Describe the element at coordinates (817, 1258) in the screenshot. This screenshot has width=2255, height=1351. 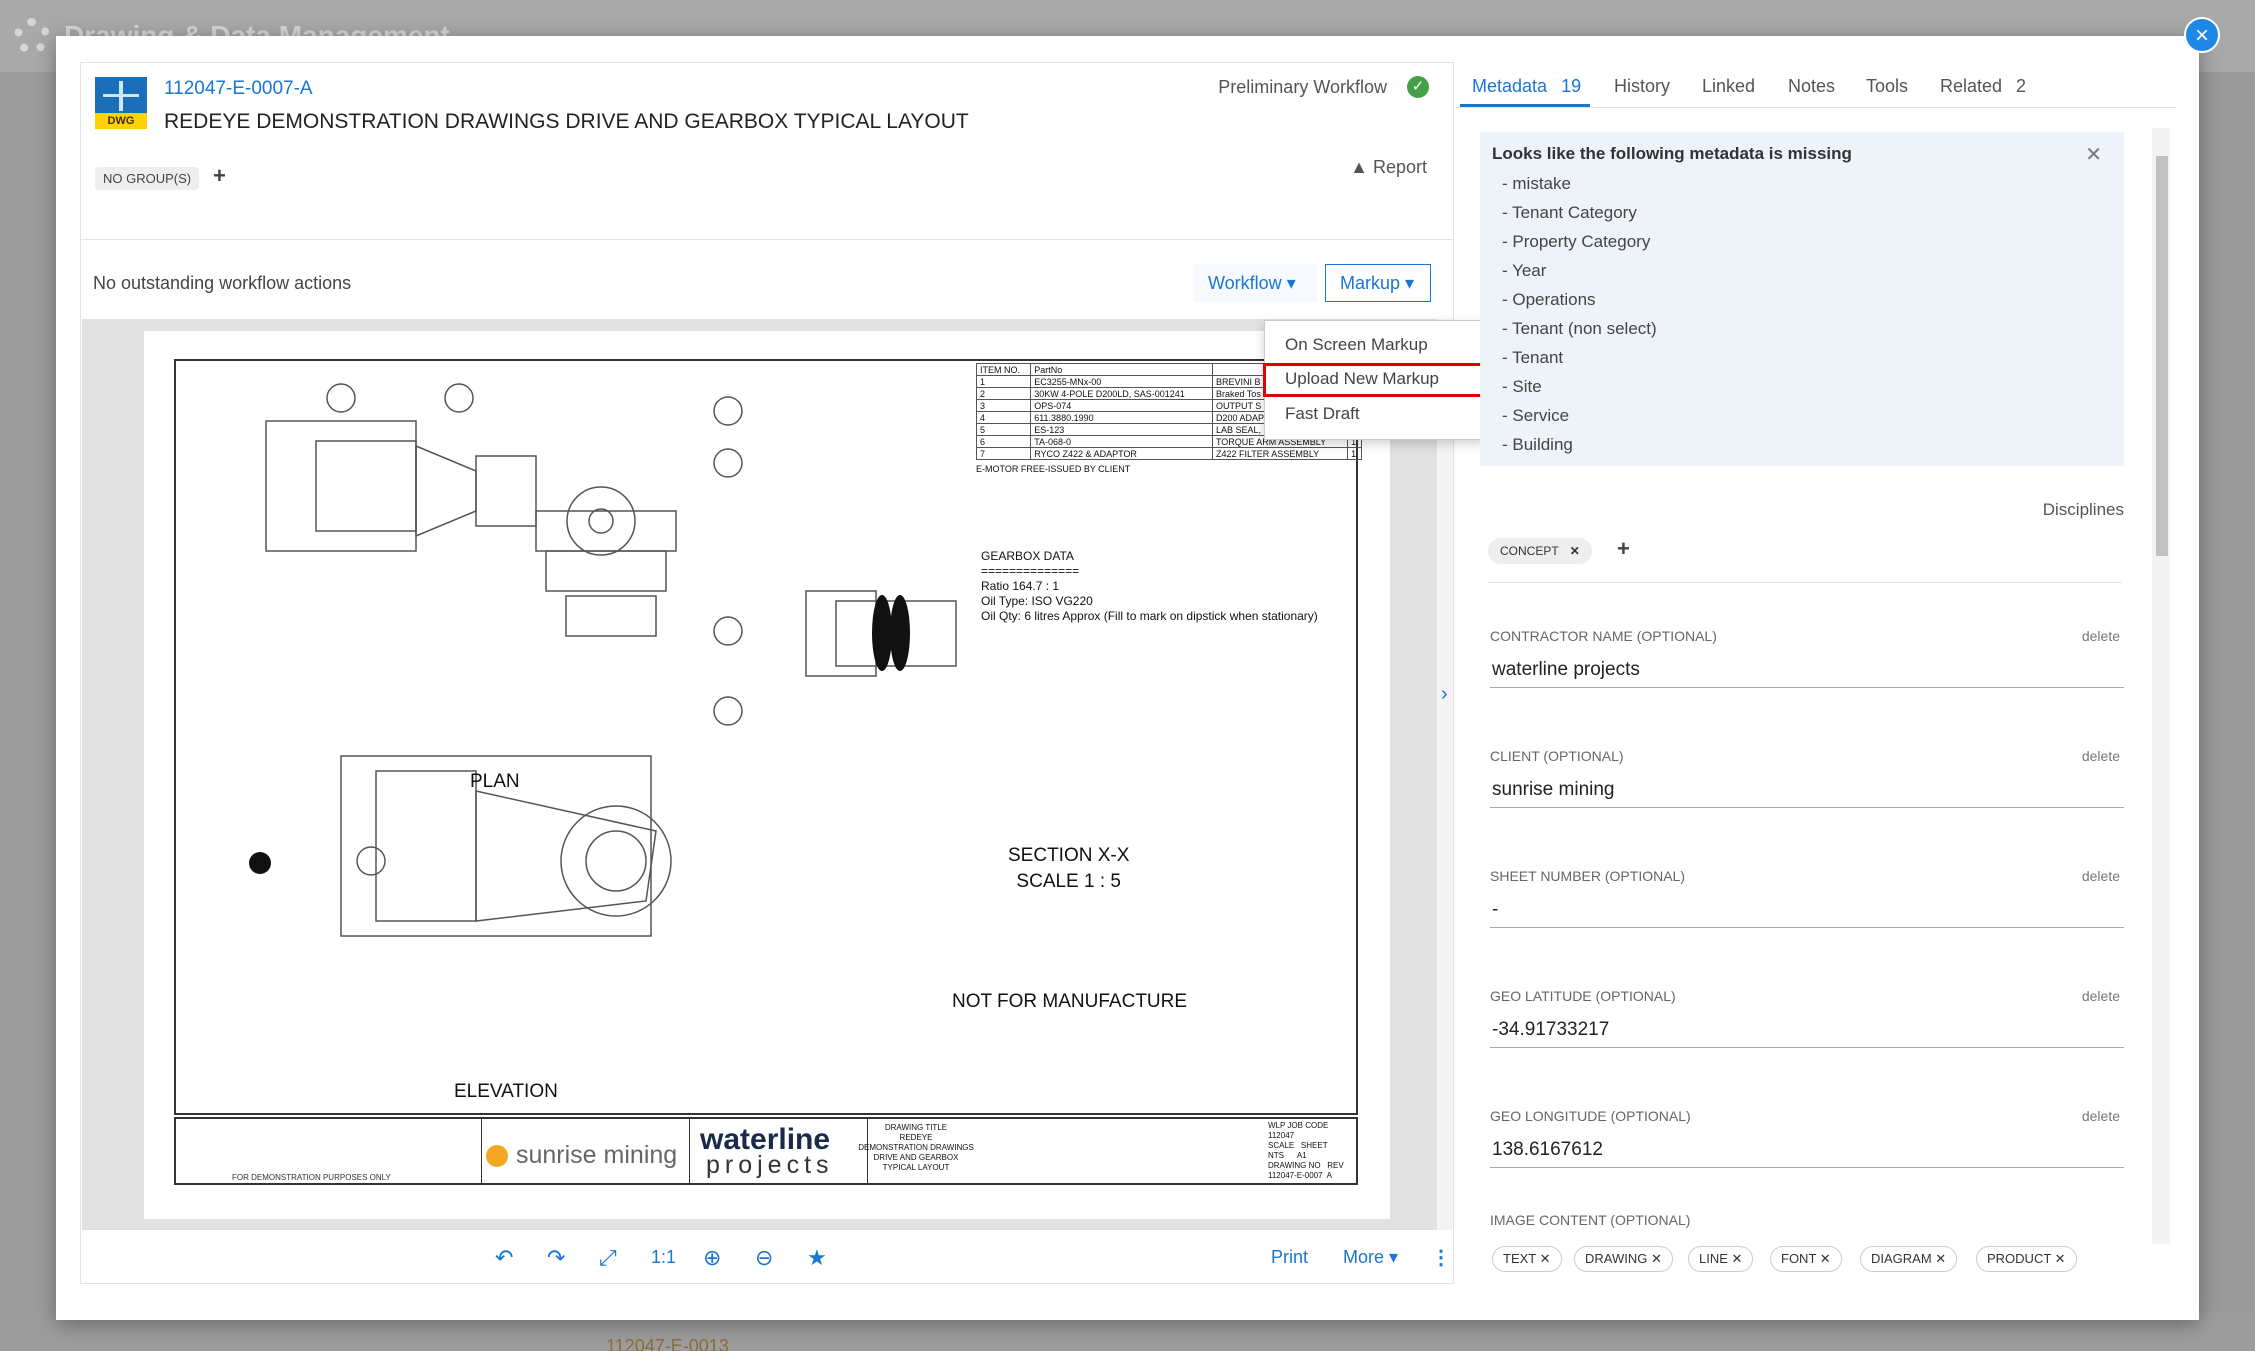
I see `star-icon: ★` at that location.